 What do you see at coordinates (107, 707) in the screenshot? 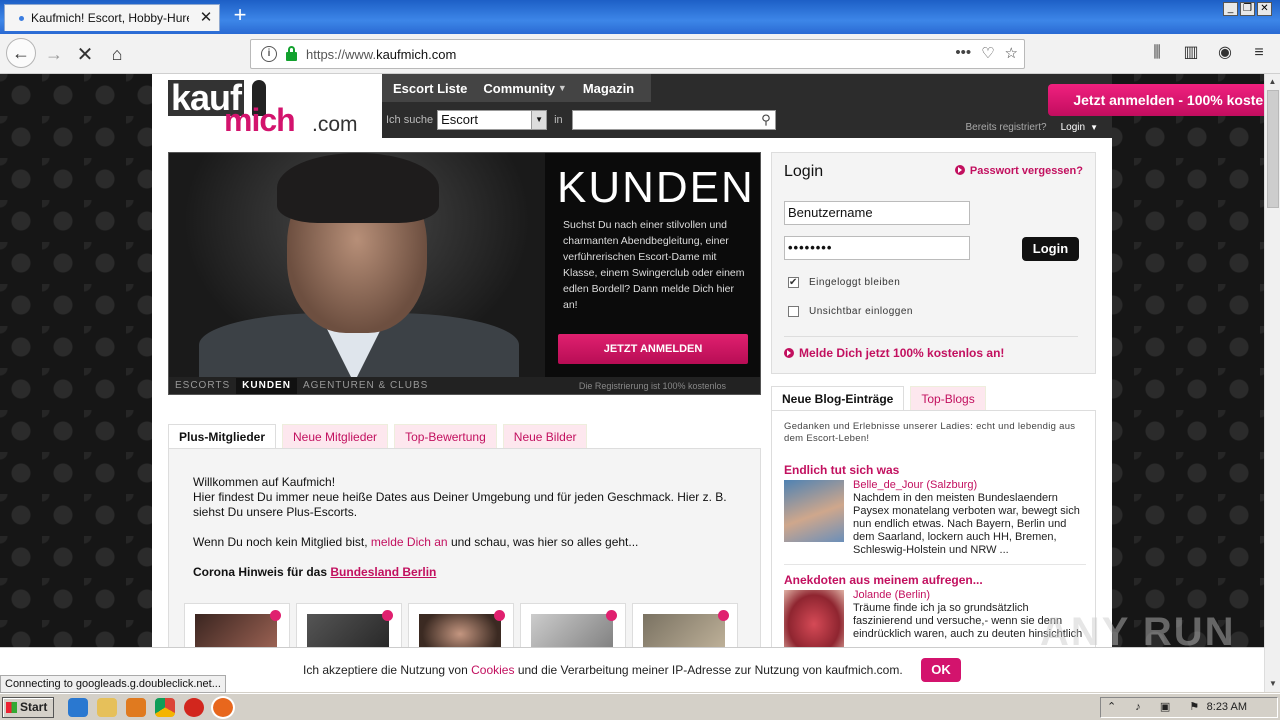
I see `explorer-icon` at bounding box center [107, 707].